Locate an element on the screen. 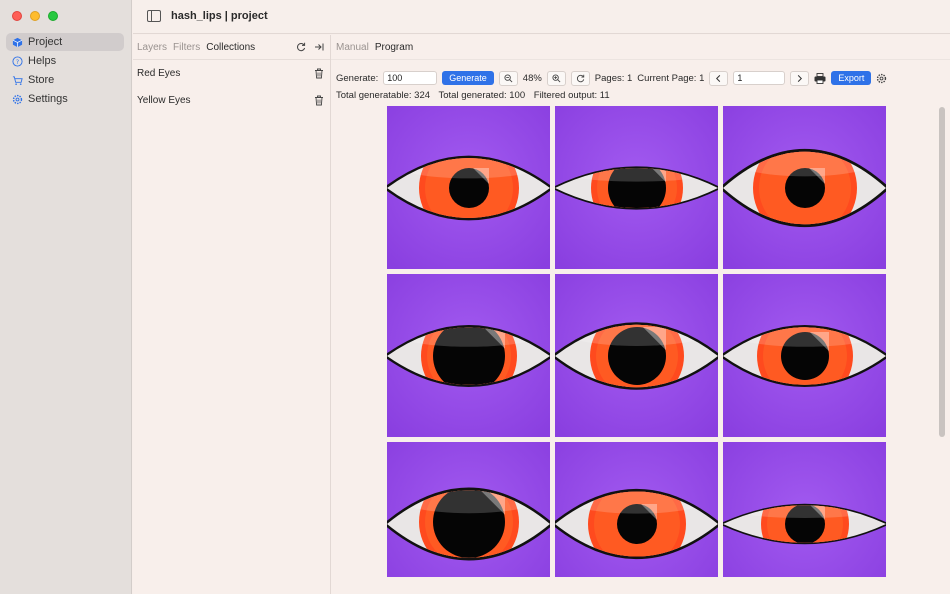 The height and width of the screenshot is (594, 950). panel-actions is located at coordinates (310, 47).